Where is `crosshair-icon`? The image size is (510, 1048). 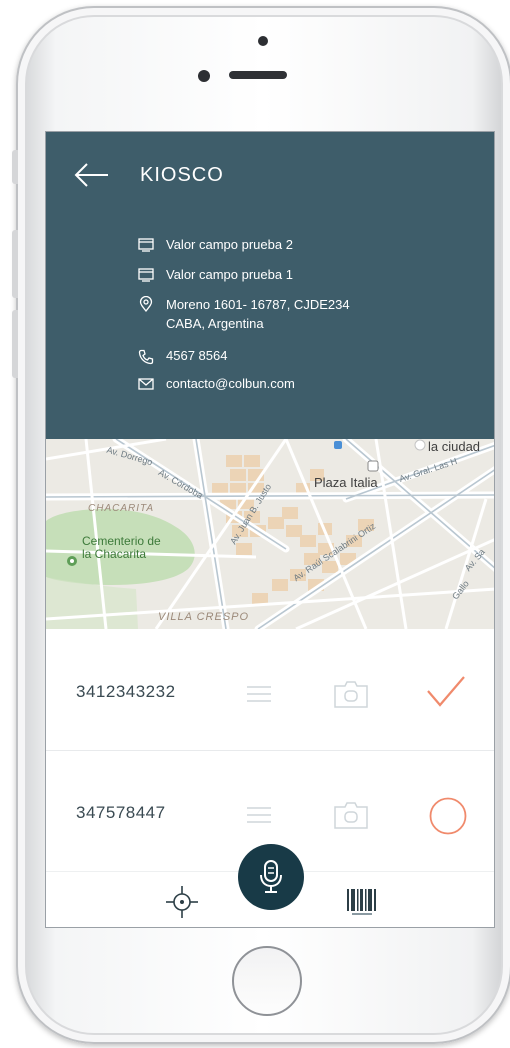
crosshair-icon is located at coordinates (182, 902).